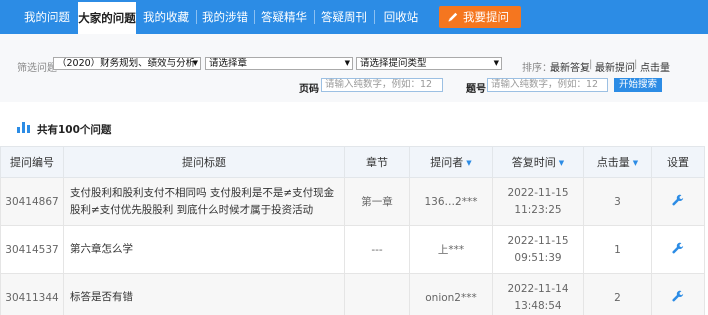 The height and width of the screenshot is (315, 708). What do you see at coordinates (377, 249) in the screenshot?
I see `chapter-cell: ---` at bounding box center [377, 249].